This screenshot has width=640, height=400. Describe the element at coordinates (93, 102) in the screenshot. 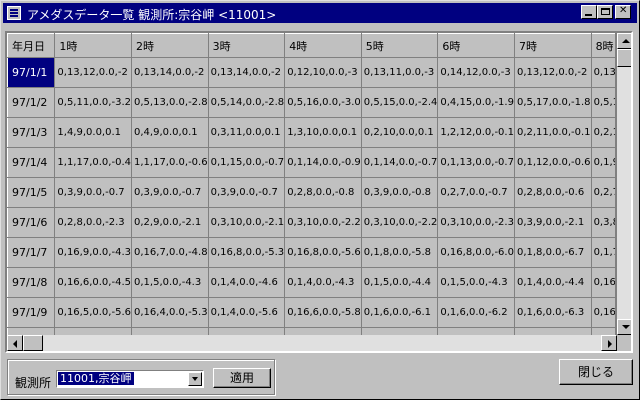

I see `grid-cell: 0,5,11,0.0,-3.2` at that location.